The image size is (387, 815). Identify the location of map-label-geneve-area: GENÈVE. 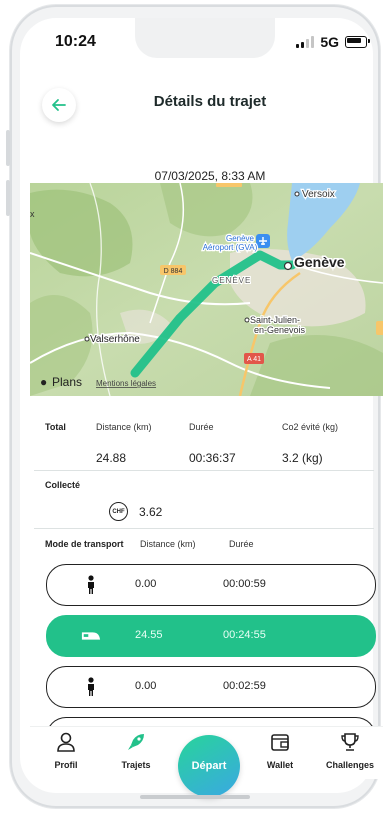
(231, 280).